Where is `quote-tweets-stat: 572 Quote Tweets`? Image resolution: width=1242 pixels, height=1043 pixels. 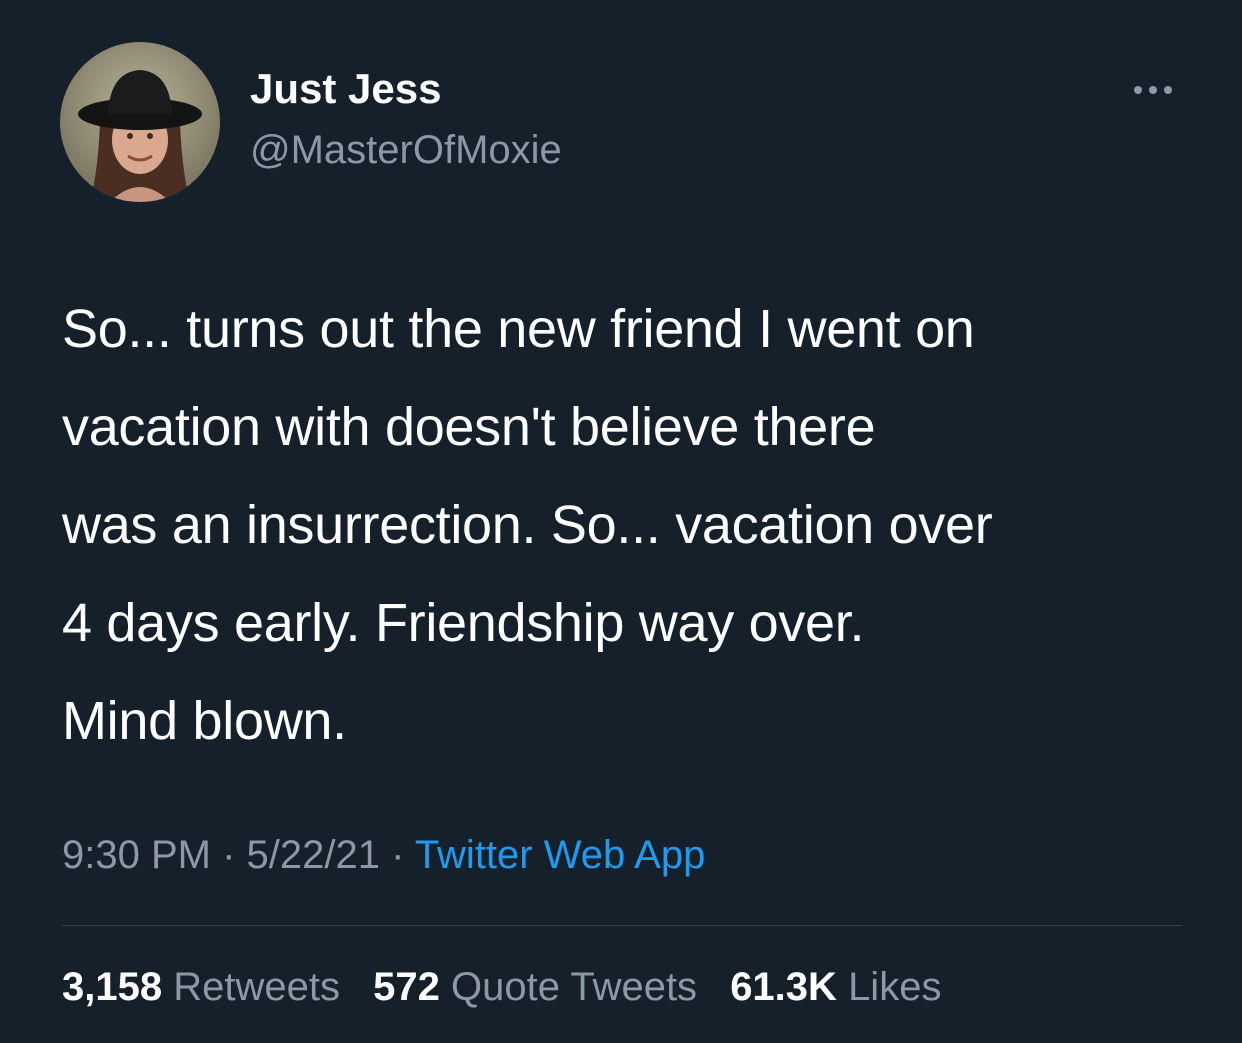 quote-tweets-stat: 572 Quote Tweets is located at coordinates (535, 987).